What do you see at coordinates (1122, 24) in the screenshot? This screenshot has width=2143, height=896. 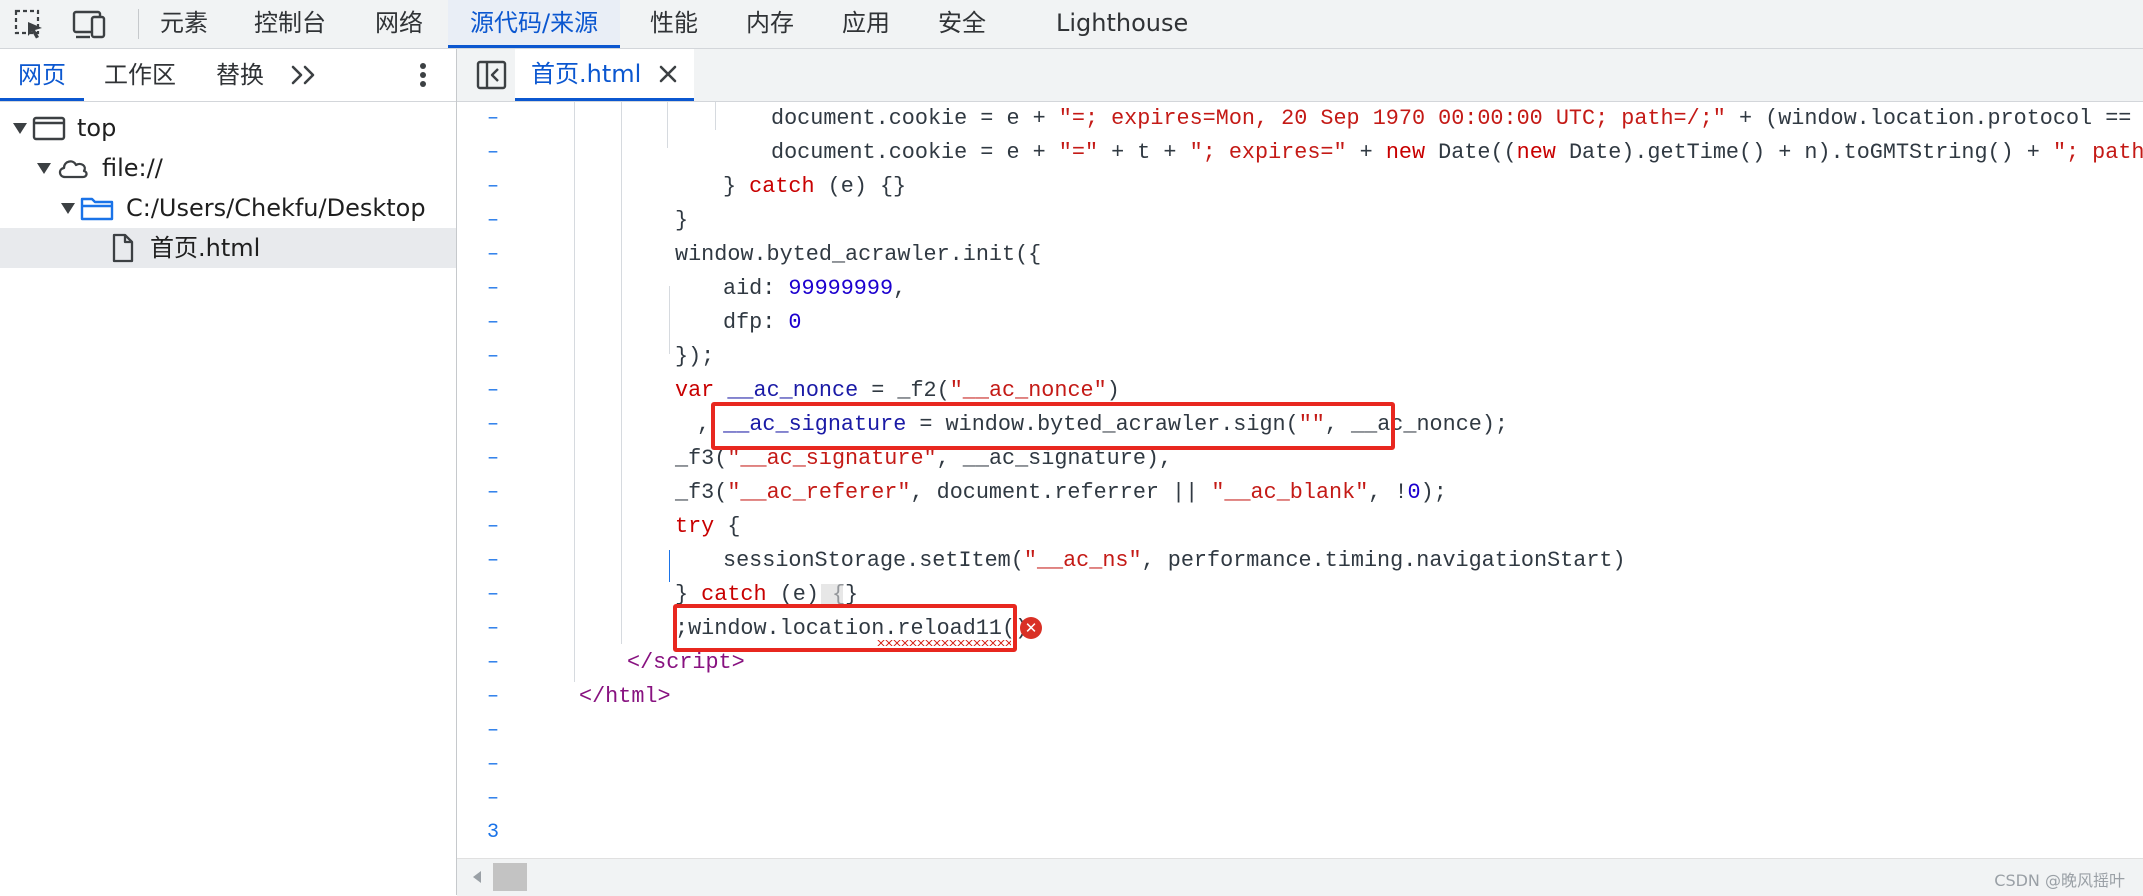 I see `tab-lighthouse: Lighthouse` at bounding box center [1122, 24].